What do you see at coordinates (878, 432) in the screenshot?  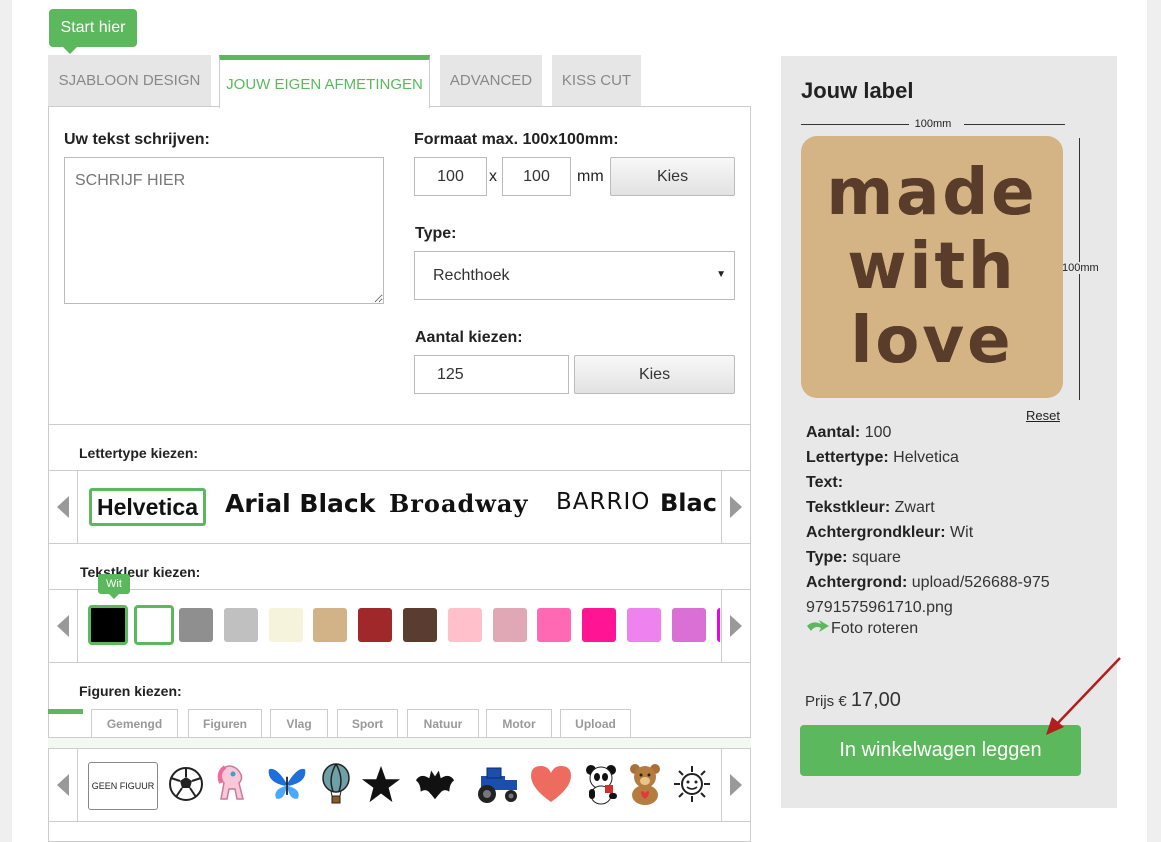 I see `summary-value: 100` at bounding box center [878, 432].